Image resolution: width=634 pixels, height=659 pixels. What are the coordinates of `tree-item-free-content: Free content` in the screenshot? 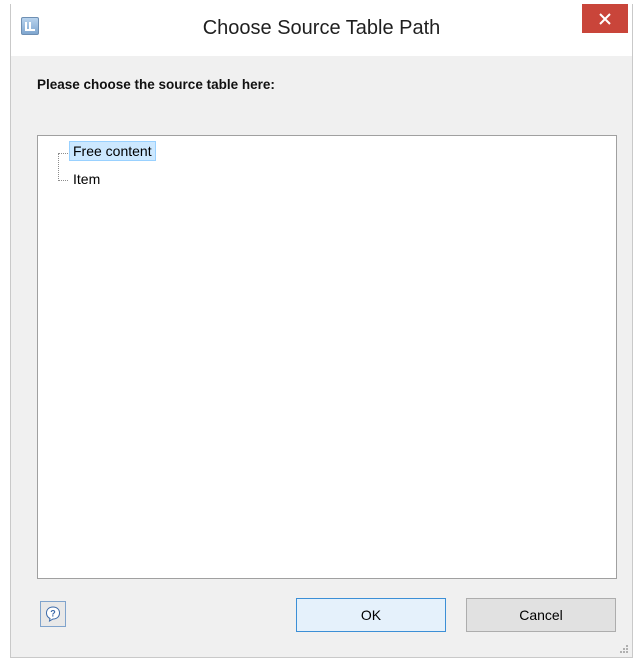 It's located at (112, 151).